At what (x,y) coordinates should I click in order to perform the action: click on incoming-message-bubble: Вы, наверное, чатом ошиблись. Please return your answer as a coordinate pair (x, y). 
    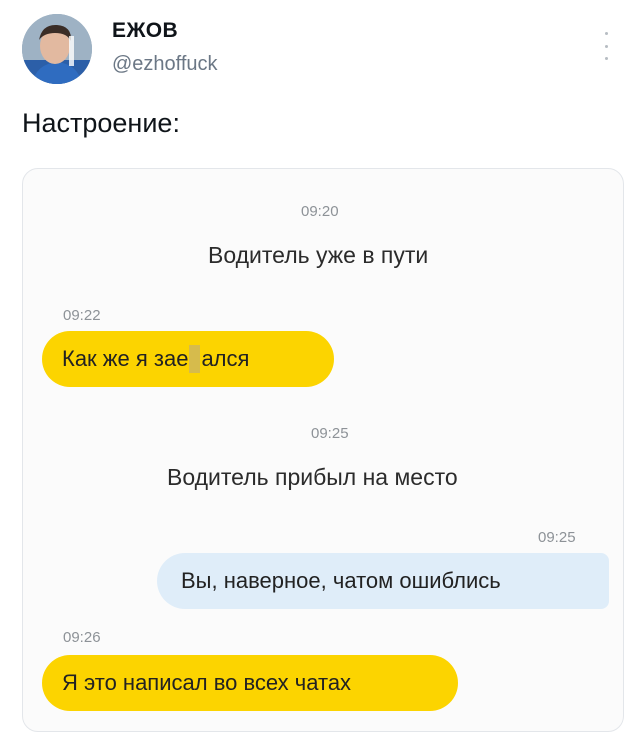
    Looking at the image, I should click on (383, 581).